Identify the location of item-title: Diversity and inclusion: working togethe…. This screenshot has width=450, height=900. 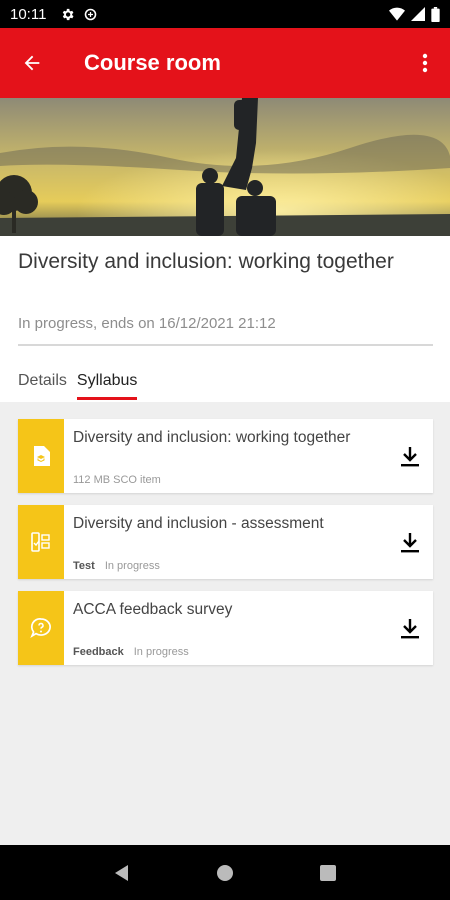
(212, 437).